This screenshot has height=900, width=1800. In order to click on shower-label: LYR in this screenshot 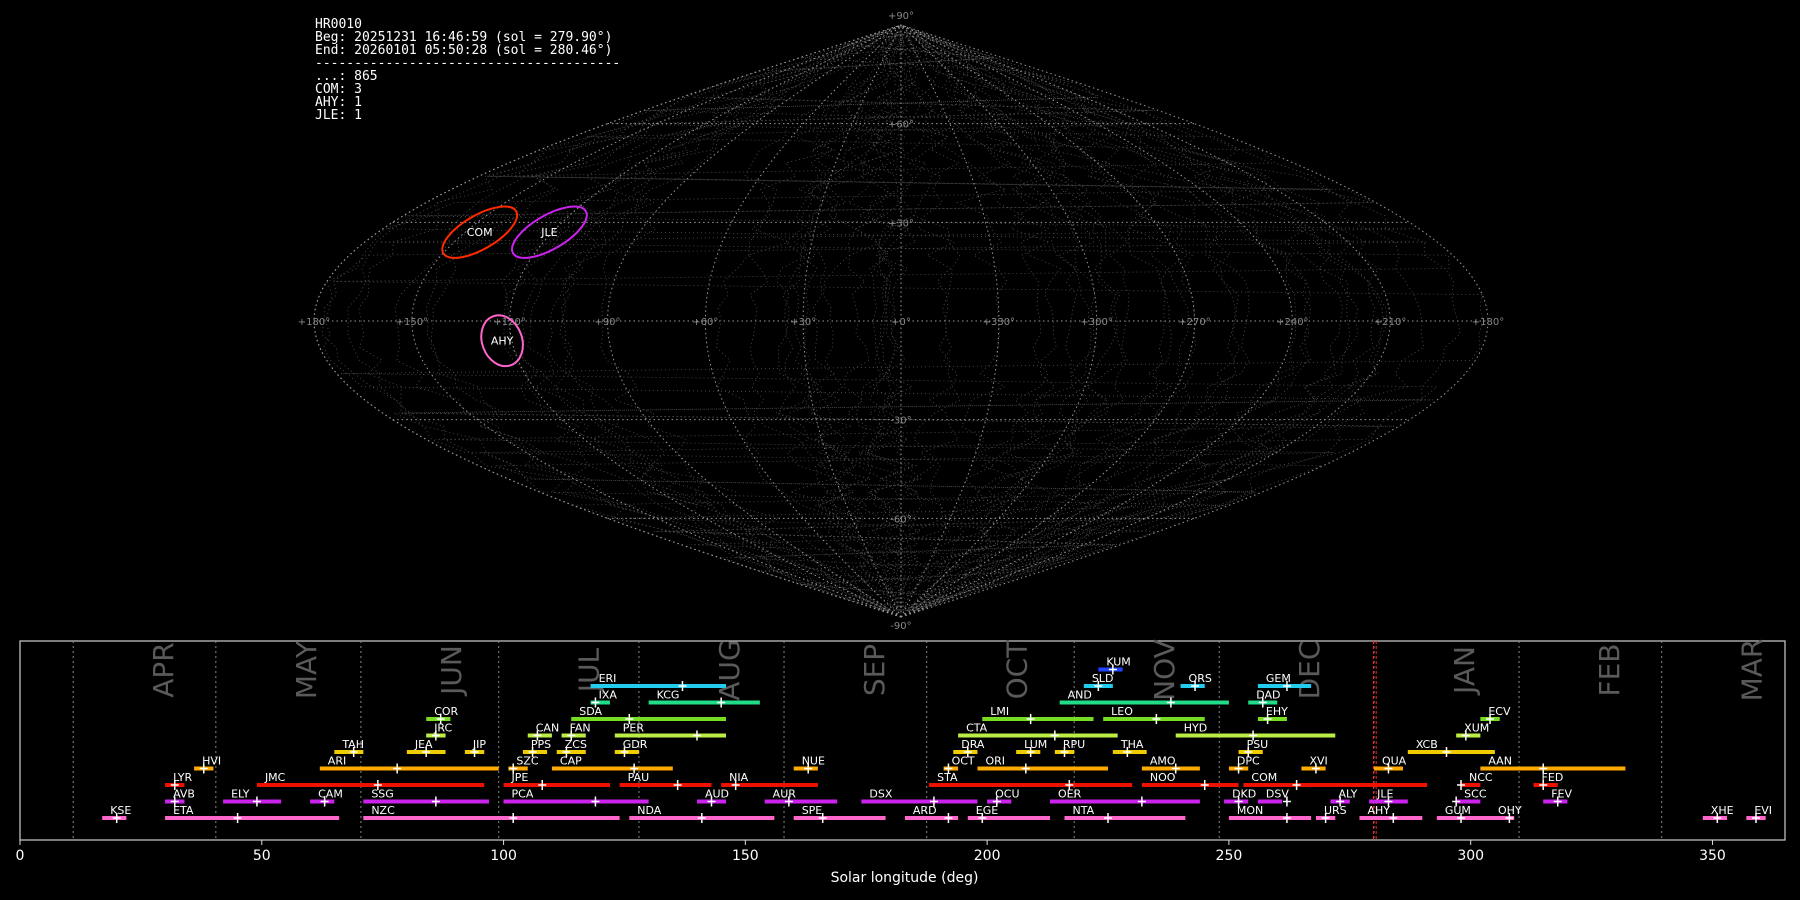, I will do `click(182, 777)`.